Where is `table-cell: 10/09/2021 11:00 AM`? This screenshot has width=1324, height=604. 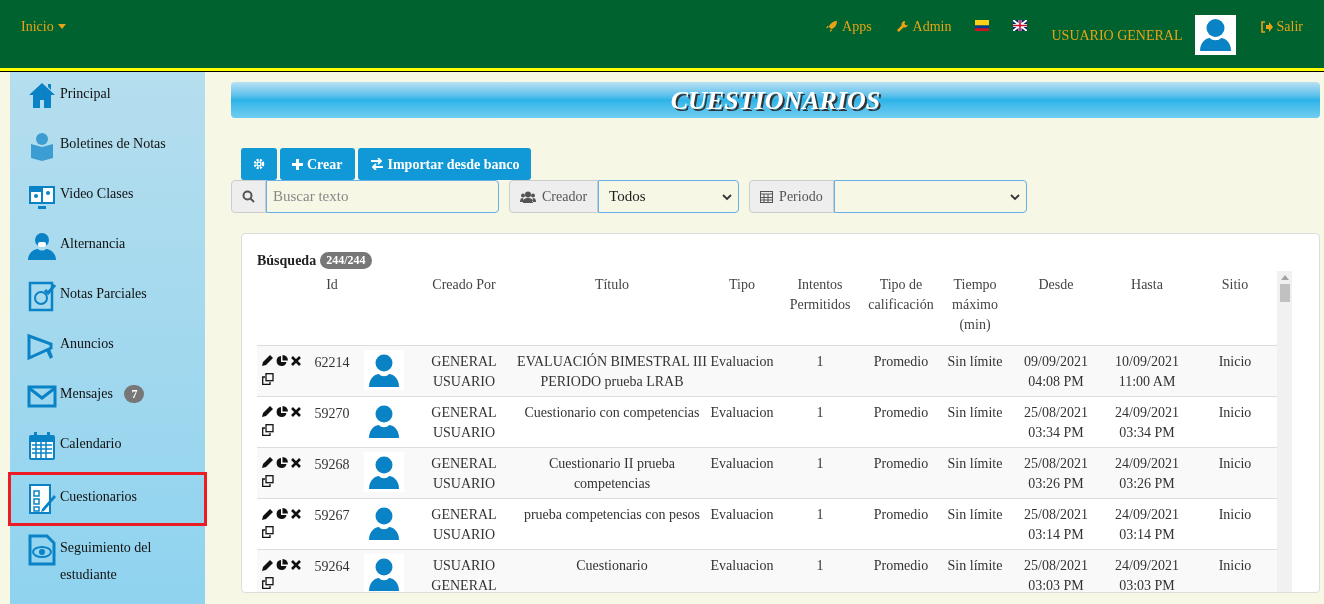
table-cell: 10/09/2021 11:00 AM is located at coordinates (1147, 371).